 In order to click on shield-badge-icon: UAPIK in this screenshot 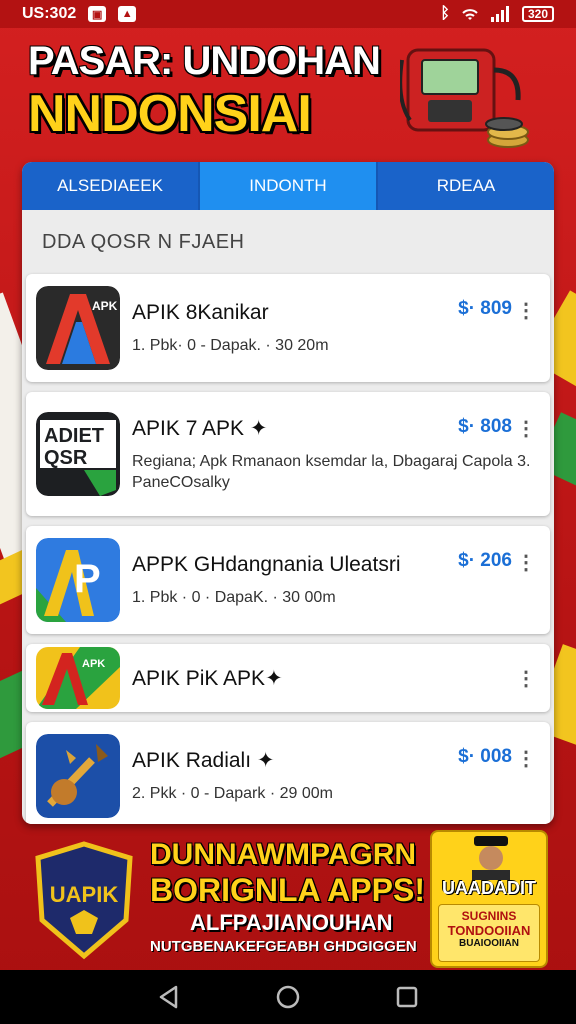, I will do `click(84, 900)`.